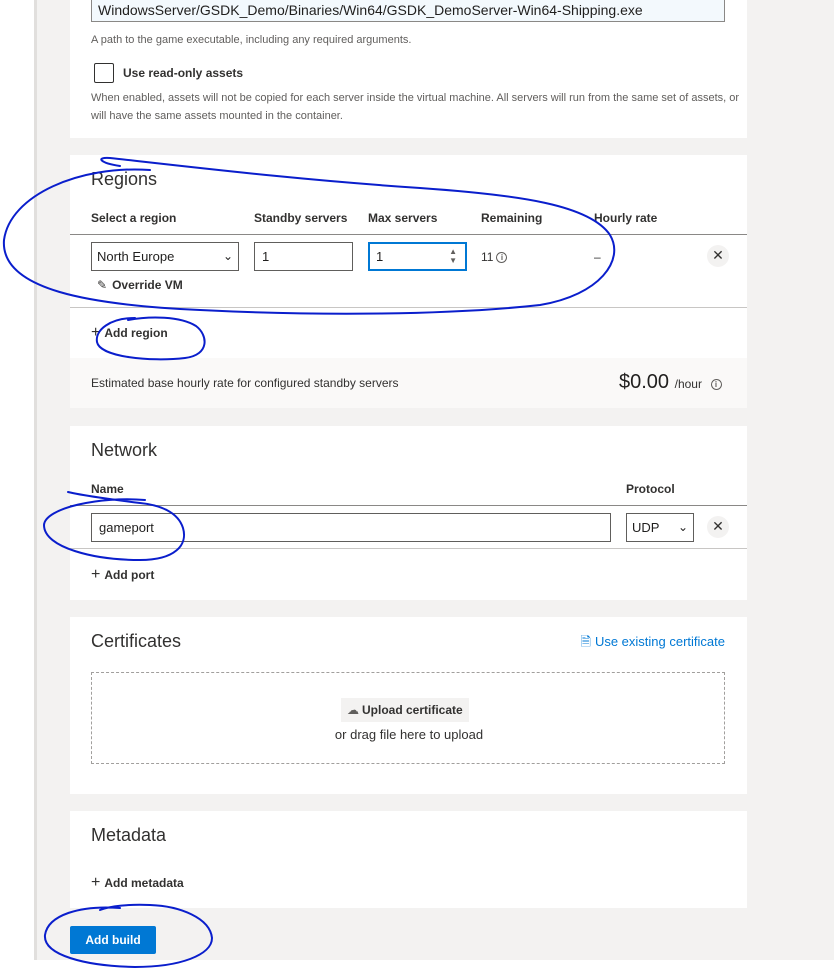  What do you see at coordinates (303, 256) in the screenshot?
I see `standby-servers-input: 1` at bounding box center [303, 256].